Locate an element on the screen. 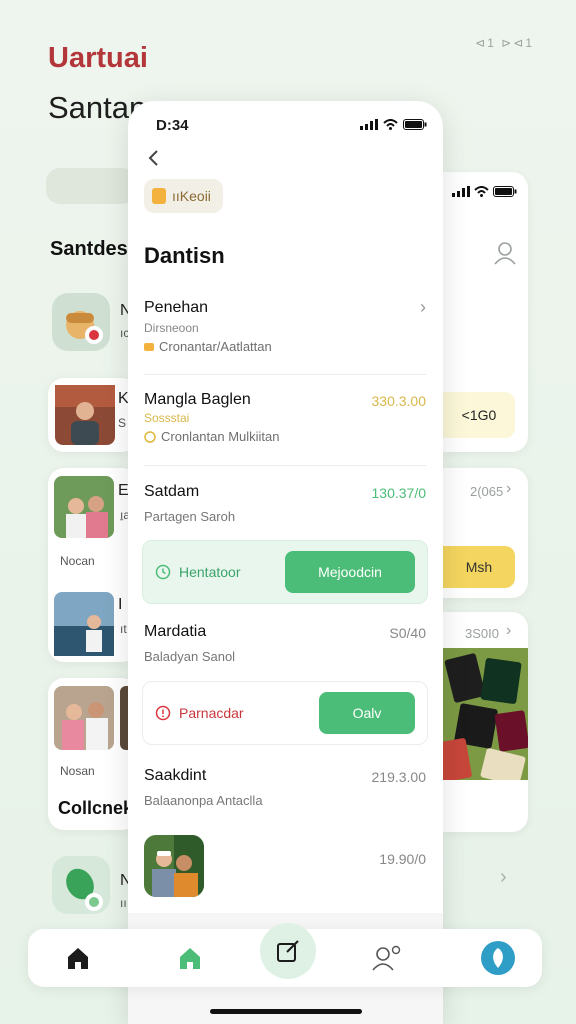 The width and height of the screenshot is (576, 1024). action-green-button: Mejoodcin is located at coordinates (350, 572).